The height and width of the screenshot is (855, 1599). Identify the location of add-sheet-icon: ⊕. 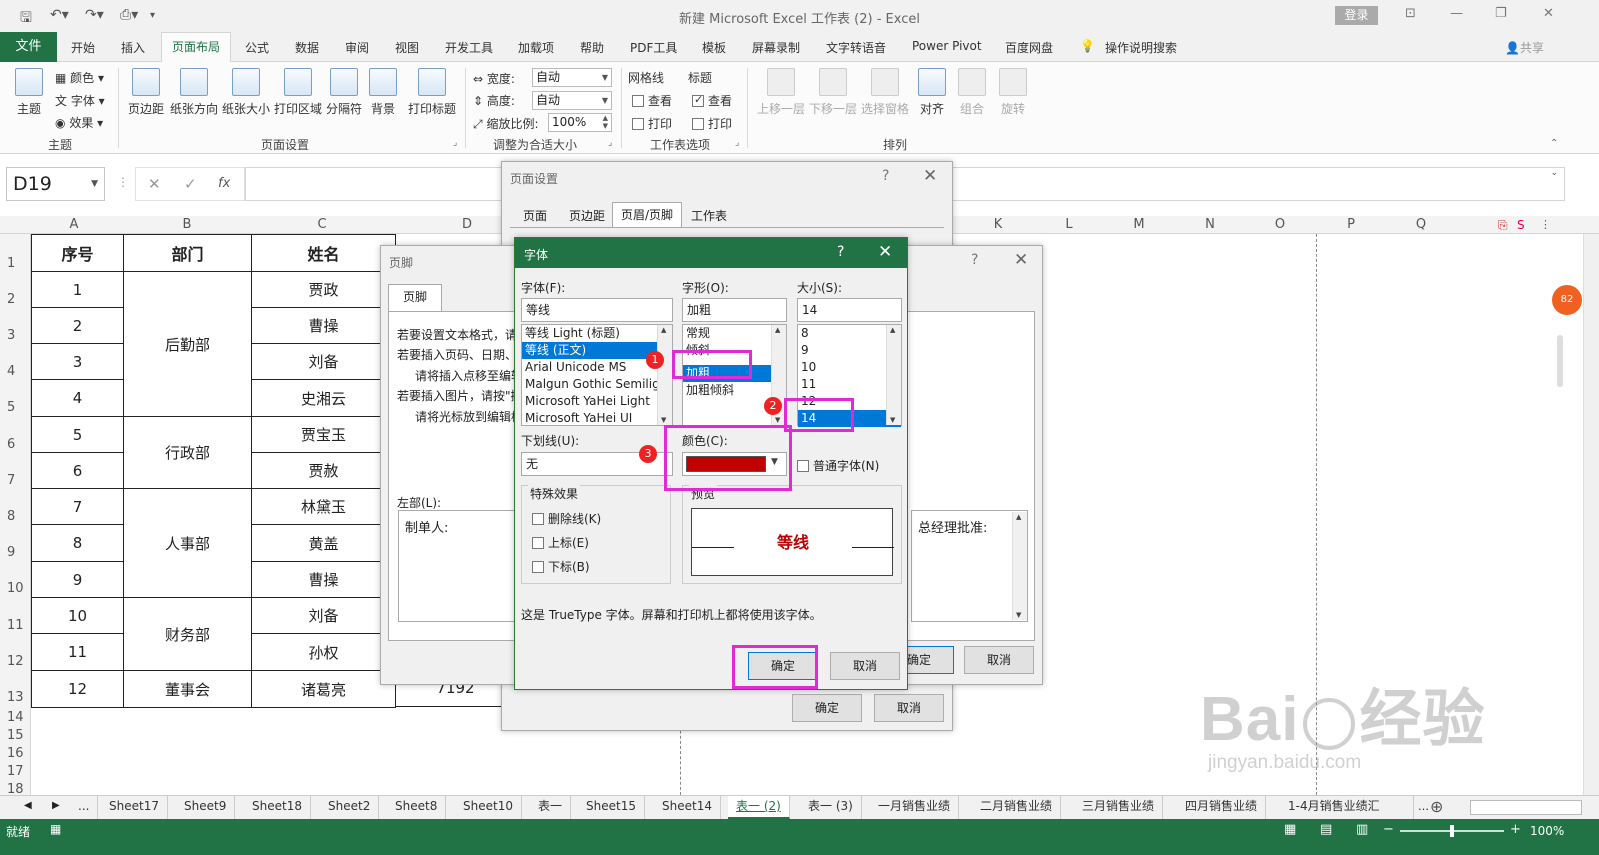
(1436, 806).